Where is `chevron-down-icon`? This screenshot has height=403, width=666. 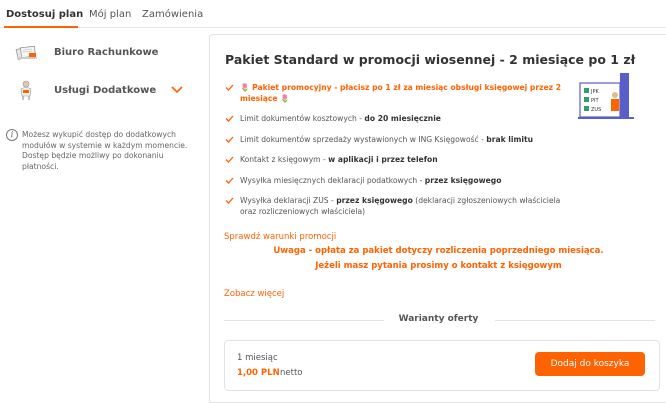
chevron-down-icon is located at coordinates (177, 89).